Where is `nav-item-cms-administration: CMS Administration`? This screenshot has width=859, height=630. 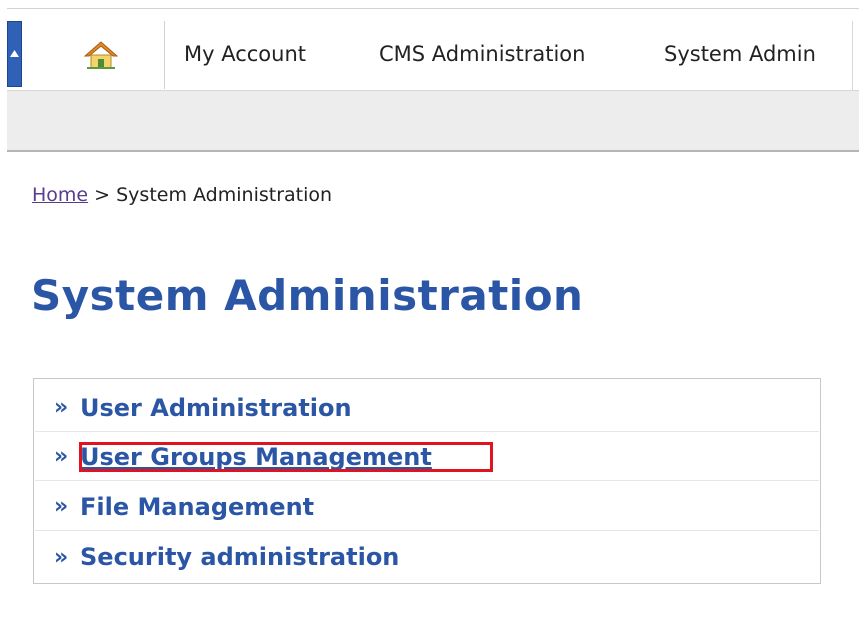
nav-item-cms-administration: CMS Administration is located at coordinates (482, 54).